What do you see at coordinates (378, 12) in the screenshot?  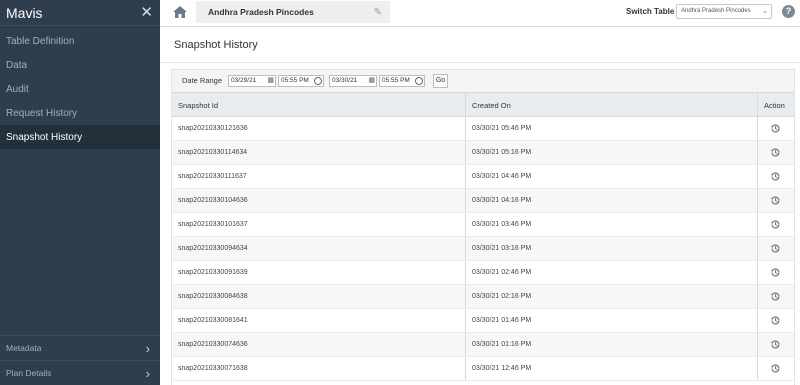 I see `pencil-icon: ✎` at bounding box center [378, 12].